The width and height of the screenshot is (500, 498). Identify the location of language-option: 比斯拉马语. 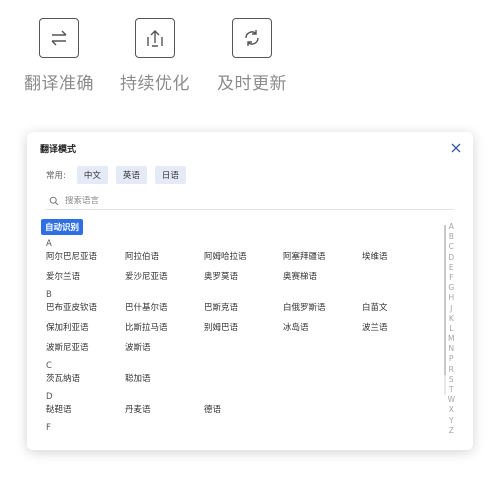
(164, 331).